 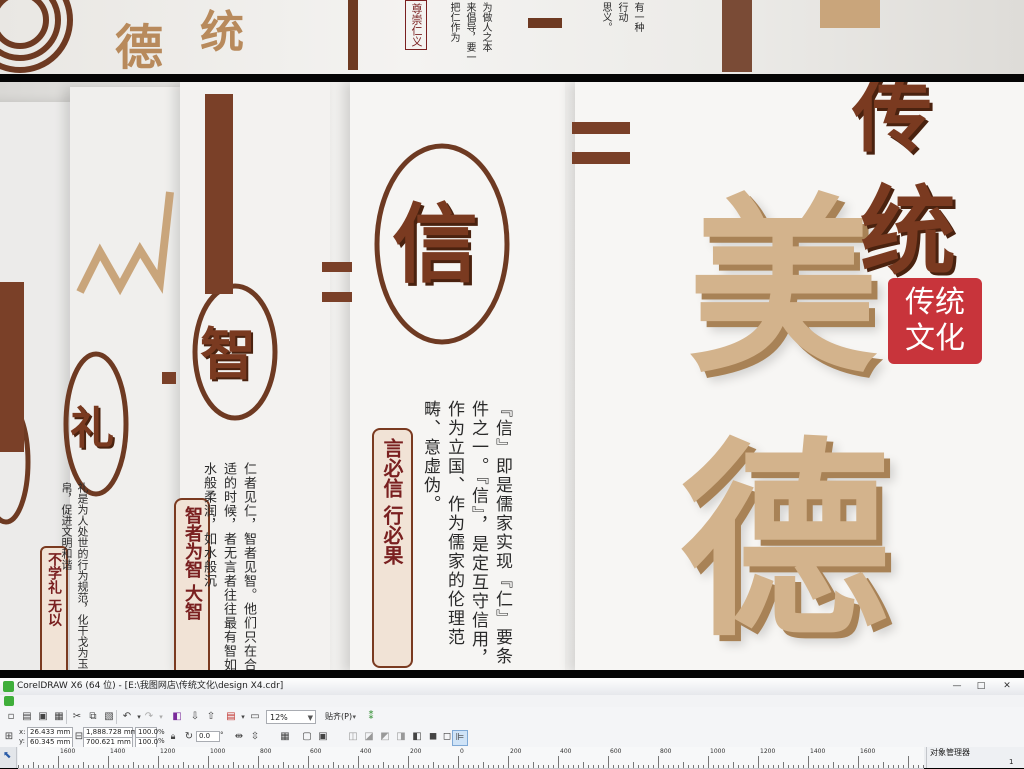 What do you see at coordinates (310, 718) in the screenshot?
I see `chevron-down-icon: ▼` at bounding box center [310, 718].